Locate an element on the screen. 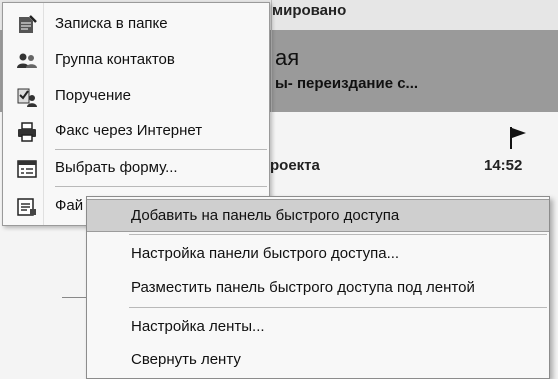 The image size is (558, 379). header-fragment: мировано is located at coordinates (309, 10).